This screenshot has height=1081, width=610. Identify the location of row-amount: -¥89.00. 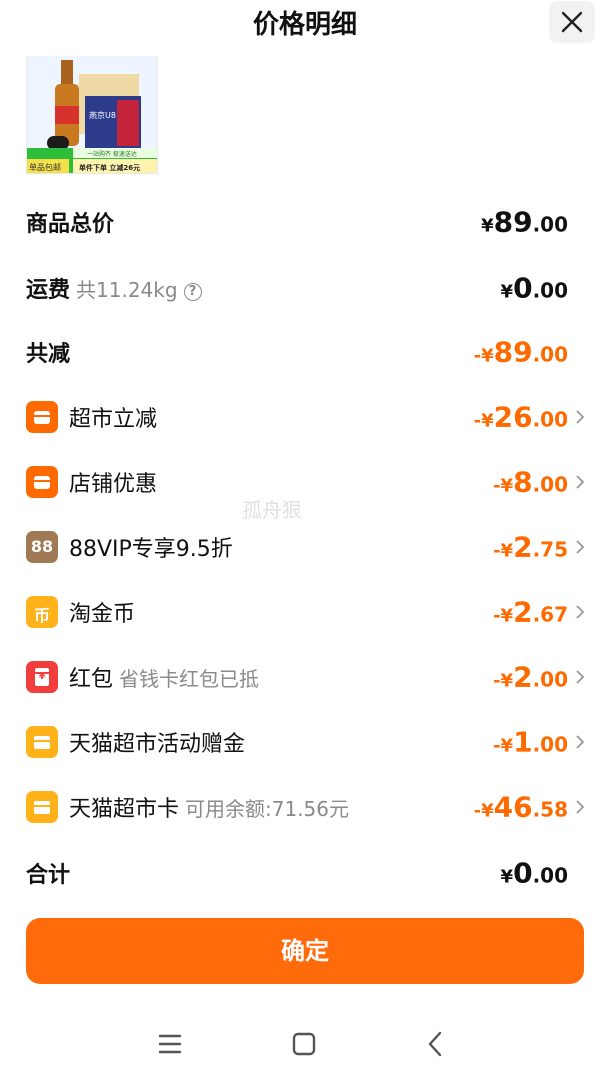
(520, 352).